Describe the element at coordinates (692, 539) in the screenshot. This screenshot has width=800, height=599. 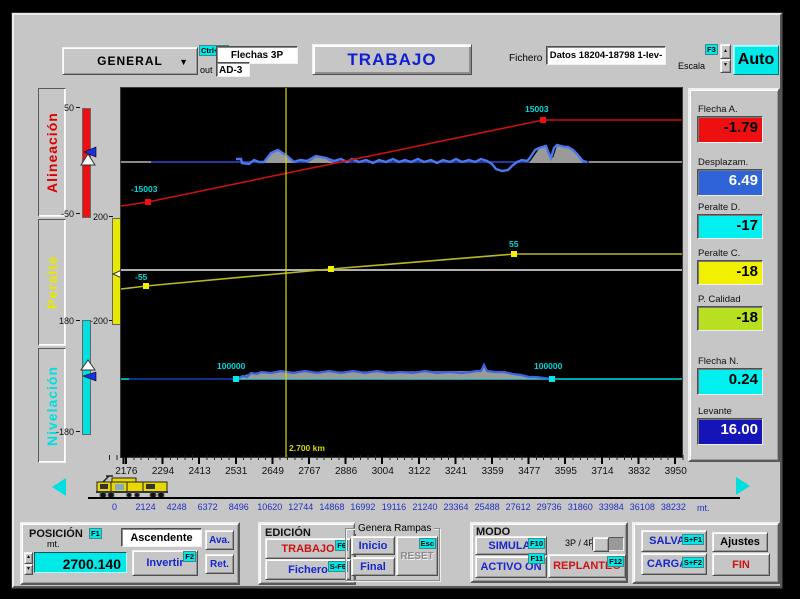
I see `s-f1-badge: S+F1` at that location.